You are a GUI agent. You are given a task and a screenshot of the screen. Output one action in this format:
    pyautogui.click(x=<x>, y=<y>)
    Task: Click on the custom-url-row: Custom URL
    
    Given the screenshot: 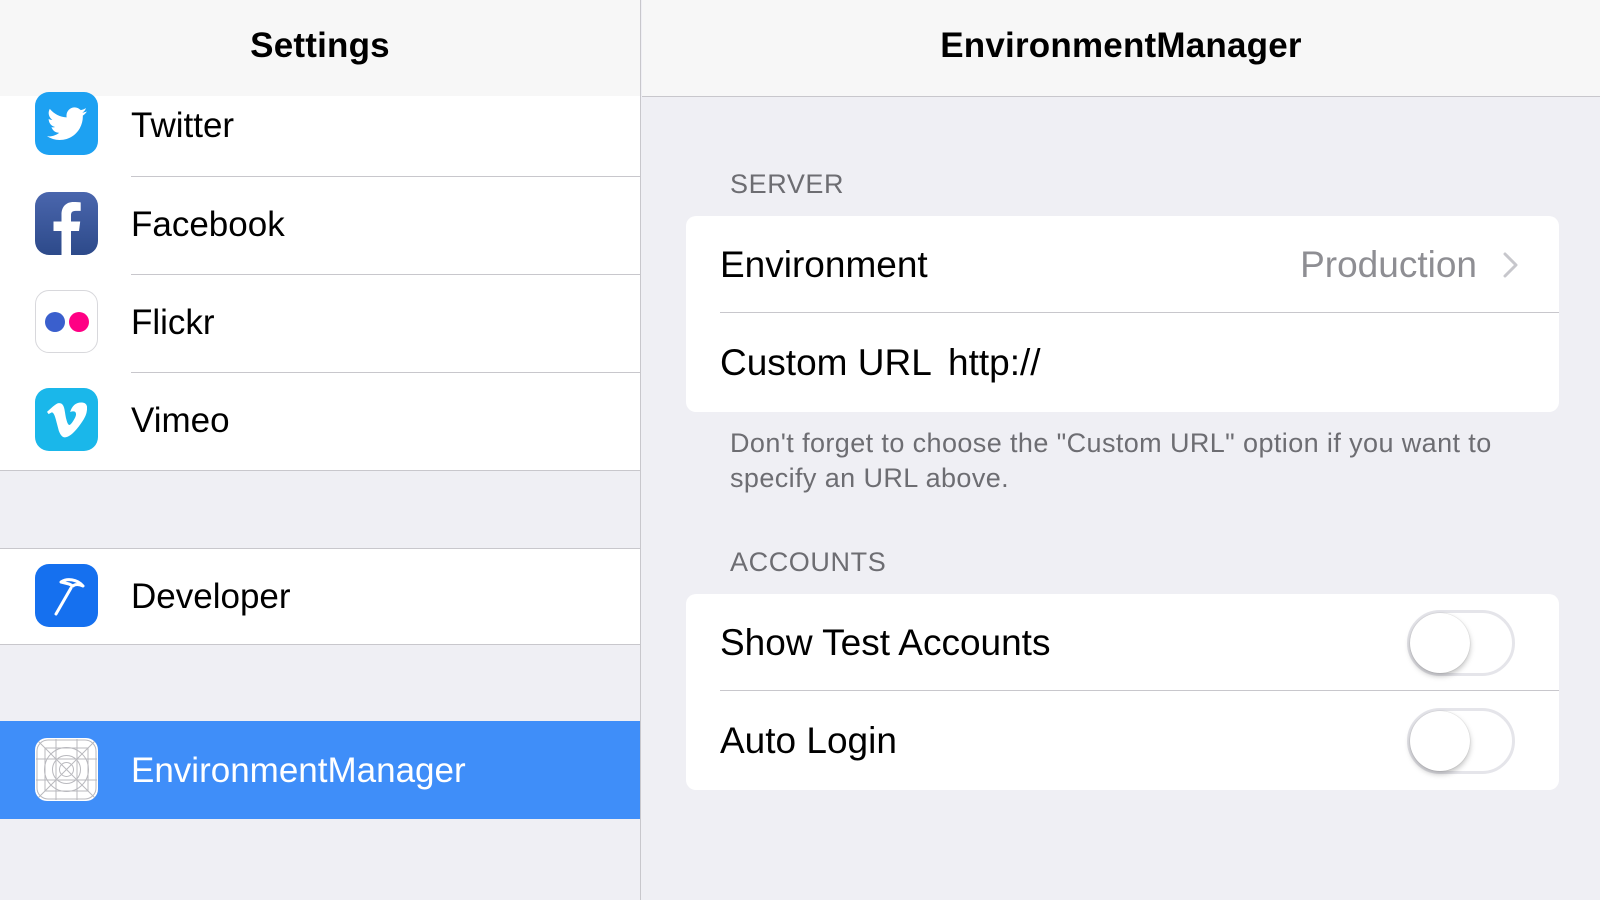 What is the action you would take?
    pyautogui.click(x=1122, y=362)
    